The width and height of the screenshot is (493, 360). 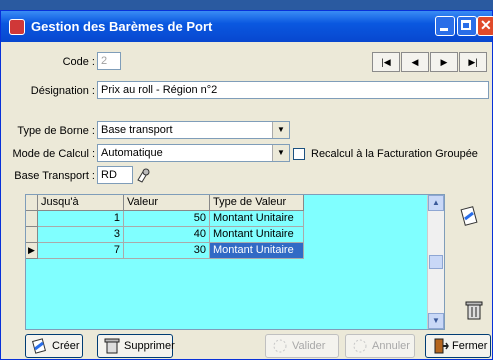 I want to click on next-record-button: ▶, so click(x=444, y=62).